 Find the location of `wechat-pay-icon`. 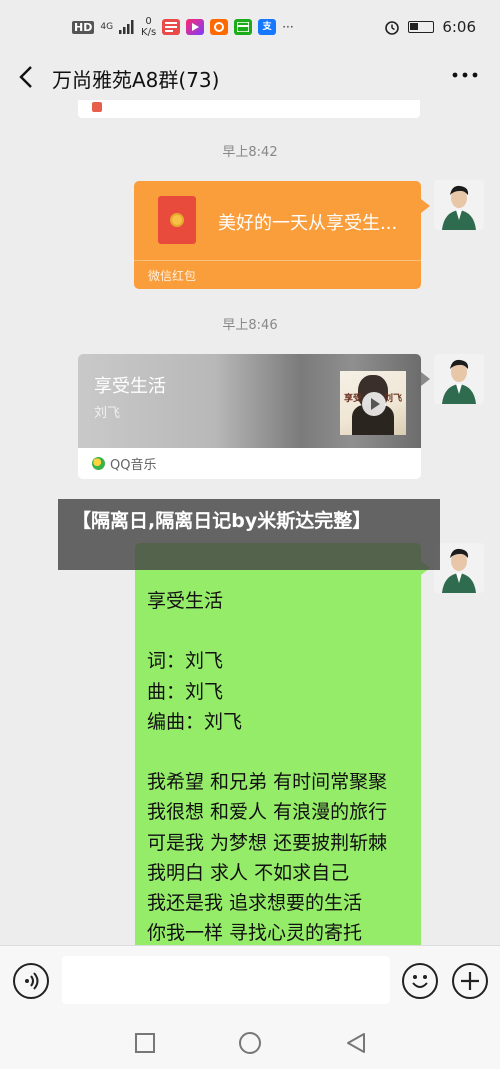

wechat-pay-icon is located at coordinates (243, 27).